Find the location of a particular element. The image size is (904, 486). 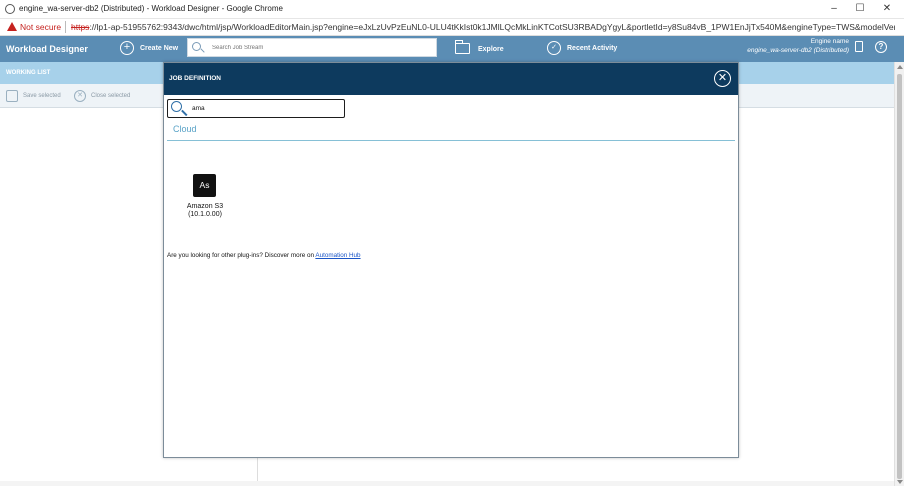

bottom-strip is located at coordinates (452, 483).